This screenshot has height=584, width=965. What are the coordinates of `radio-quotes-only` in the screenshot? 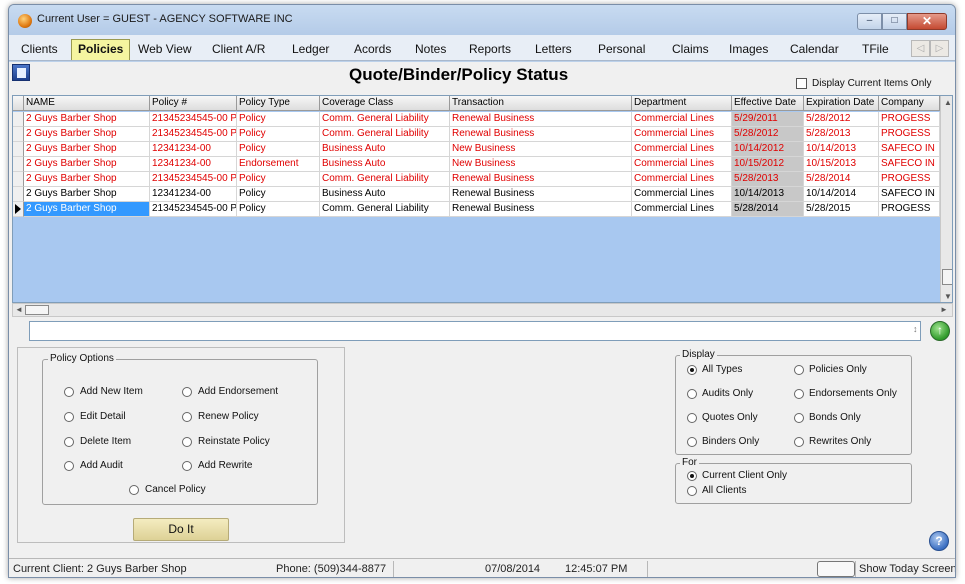 It's located at (692, 418).